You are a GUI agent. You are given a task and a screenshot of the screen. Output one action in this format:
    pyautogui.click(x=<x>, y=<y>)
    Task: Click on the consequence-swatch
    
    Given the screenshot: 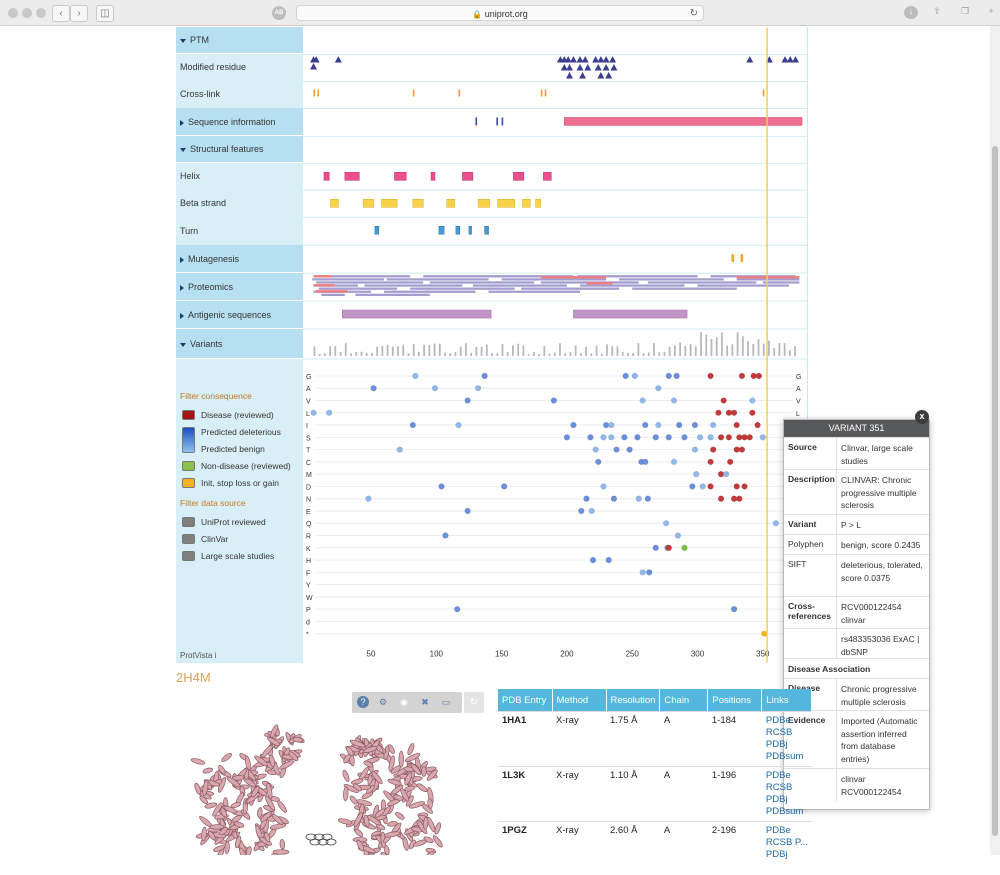 What is the action you would take?
    pyautogui.click(x=188, y=440)
    